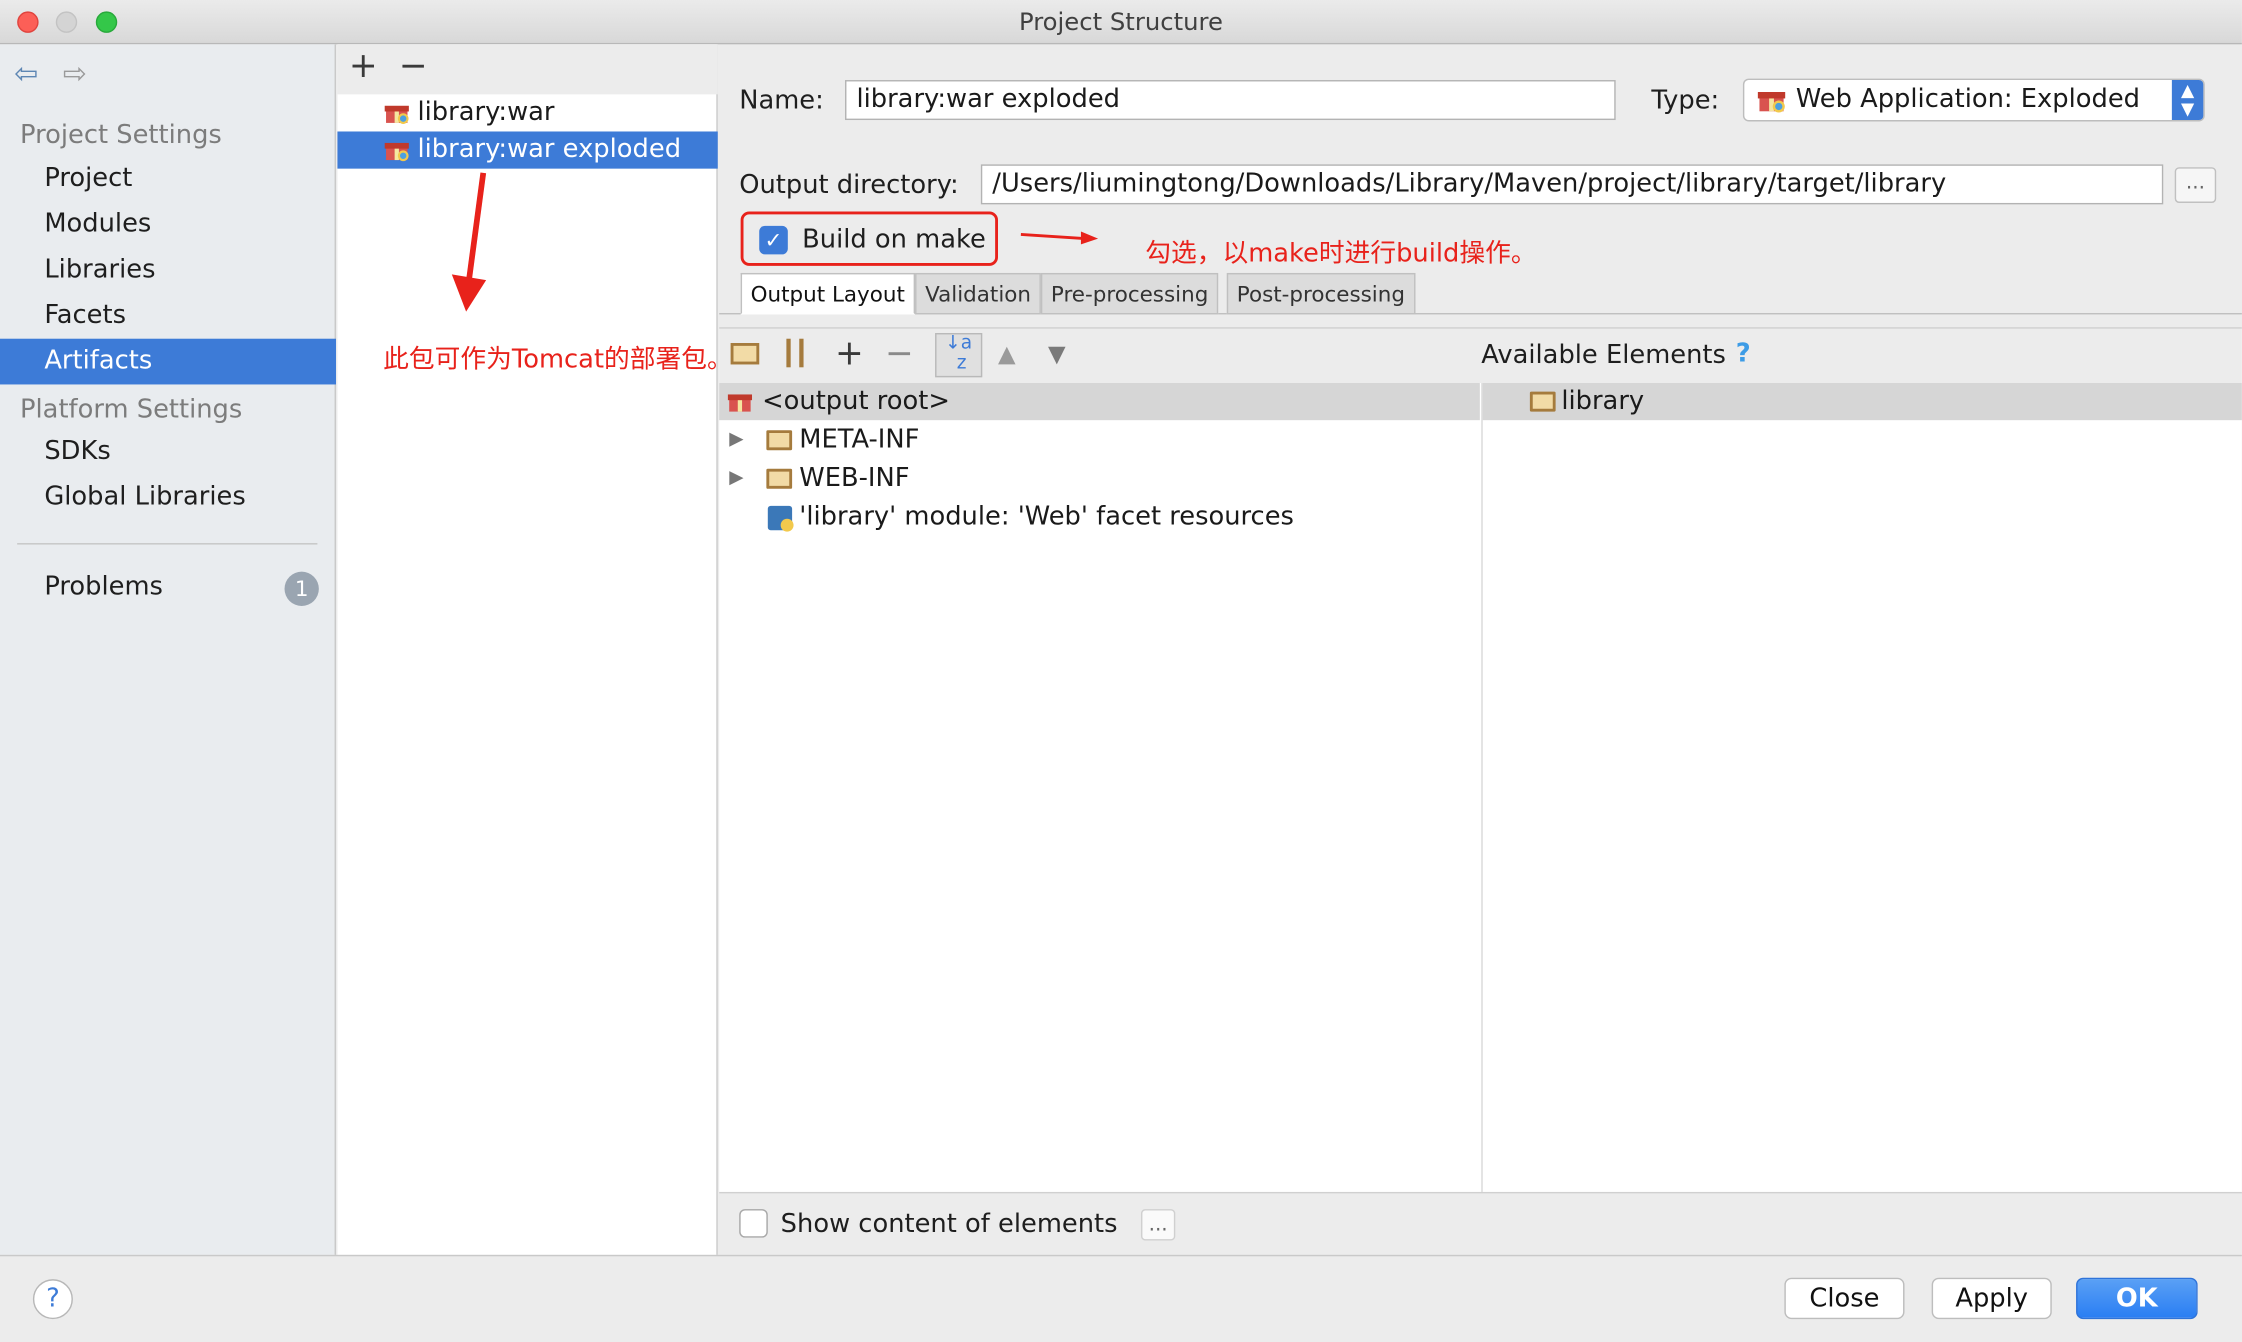 Image resolution: width=2242 pixels, height=1342 pixels. I want to click on title-bar: Project Structure, so click(1121, 22).